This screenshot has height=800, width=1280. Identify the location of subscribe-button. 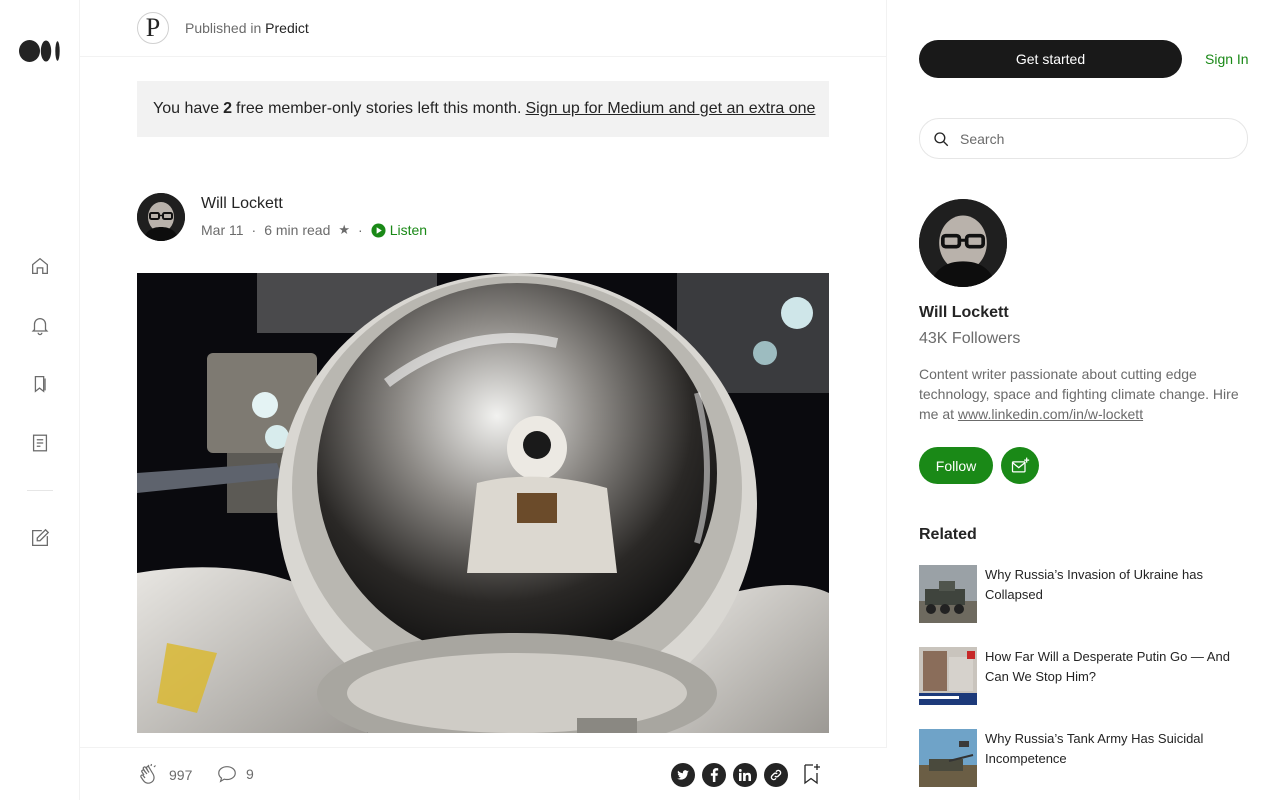
(1020, 465).